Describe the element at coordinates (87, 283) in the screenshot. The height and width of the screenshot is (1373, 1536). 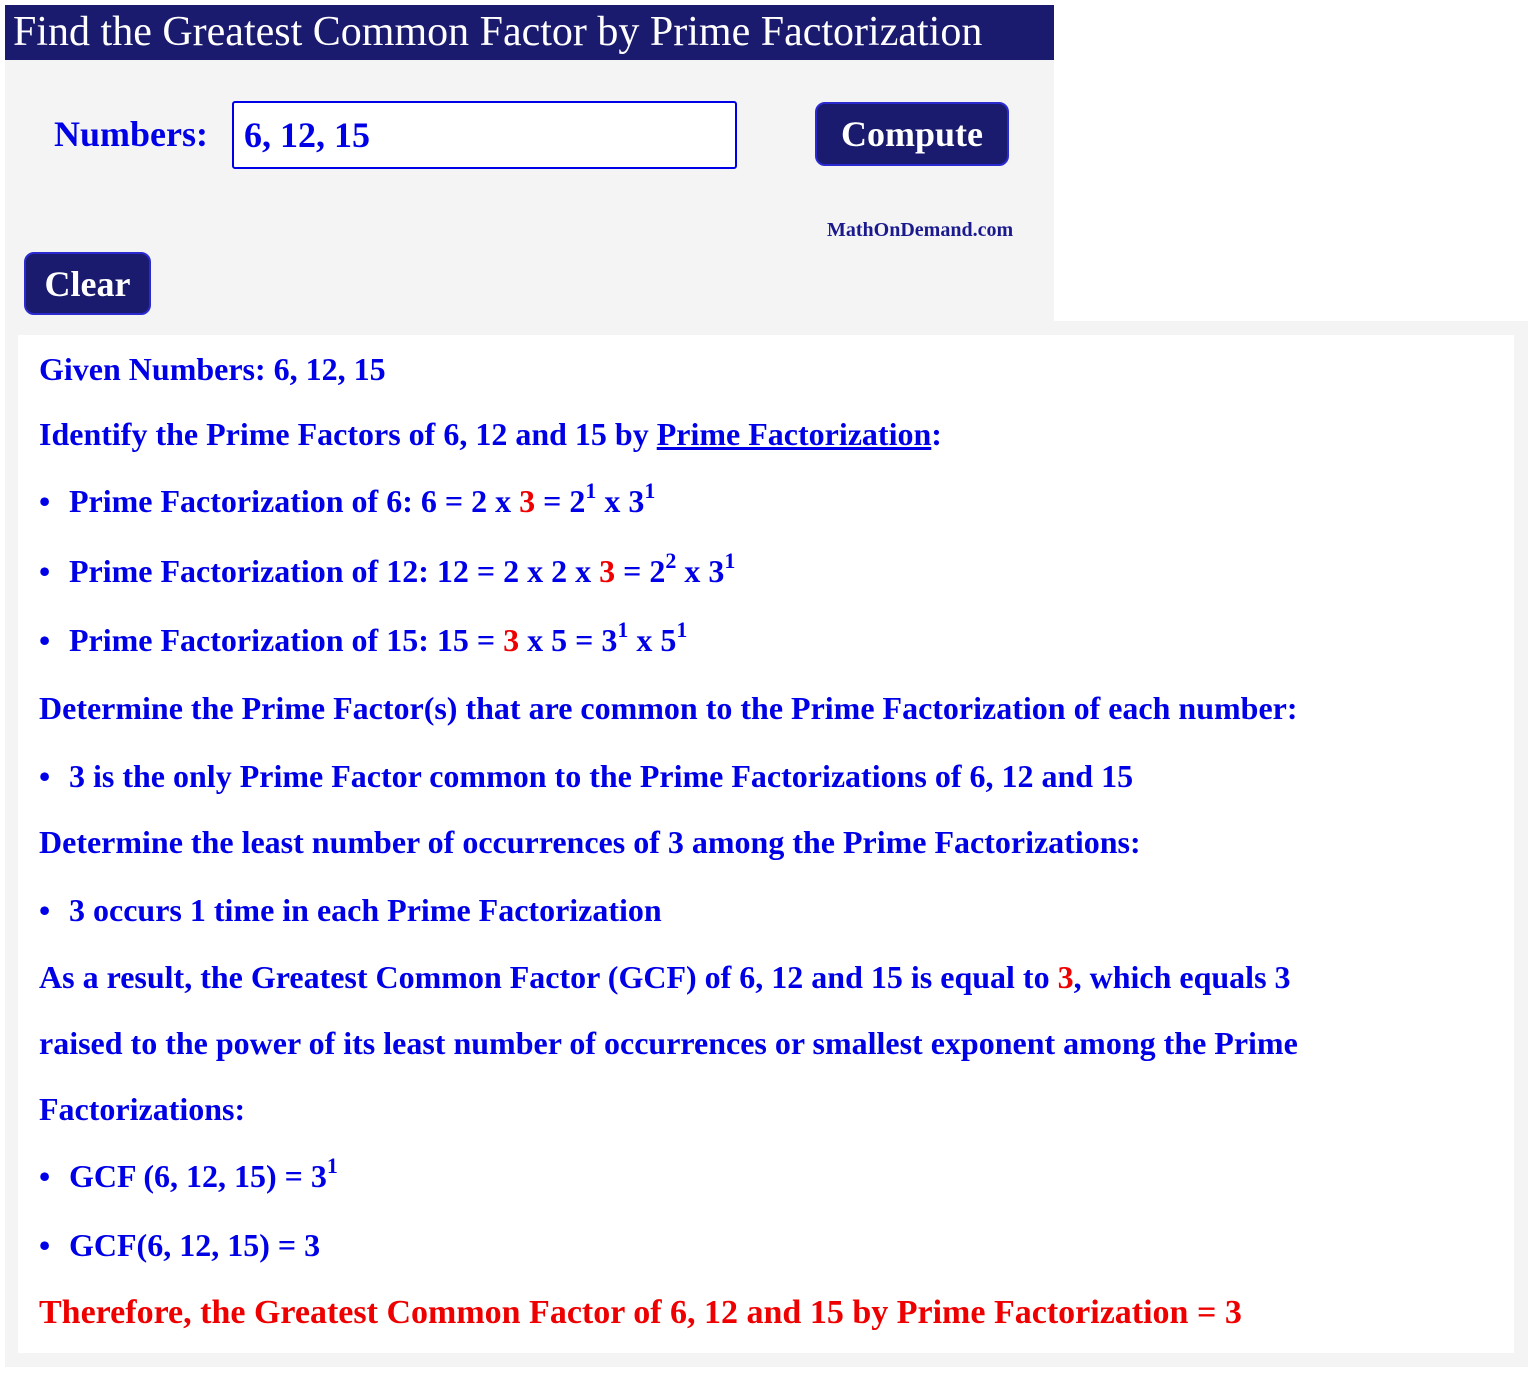
I see `clear-button: Clear` at that location.